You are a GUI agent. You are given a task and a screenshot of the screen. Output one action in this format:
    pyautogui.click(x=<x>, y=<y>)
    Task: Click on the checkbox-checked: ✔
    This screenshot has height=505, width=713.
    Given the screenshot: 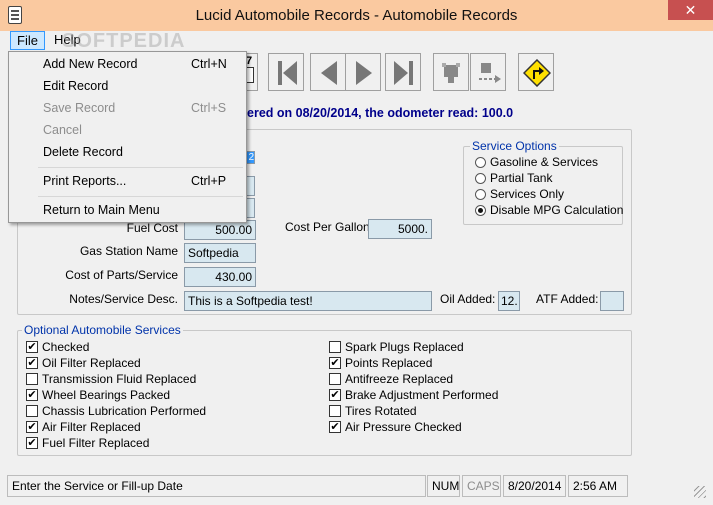 What is the action you would take?
    pyautogui.click(x=32, y=347)
    